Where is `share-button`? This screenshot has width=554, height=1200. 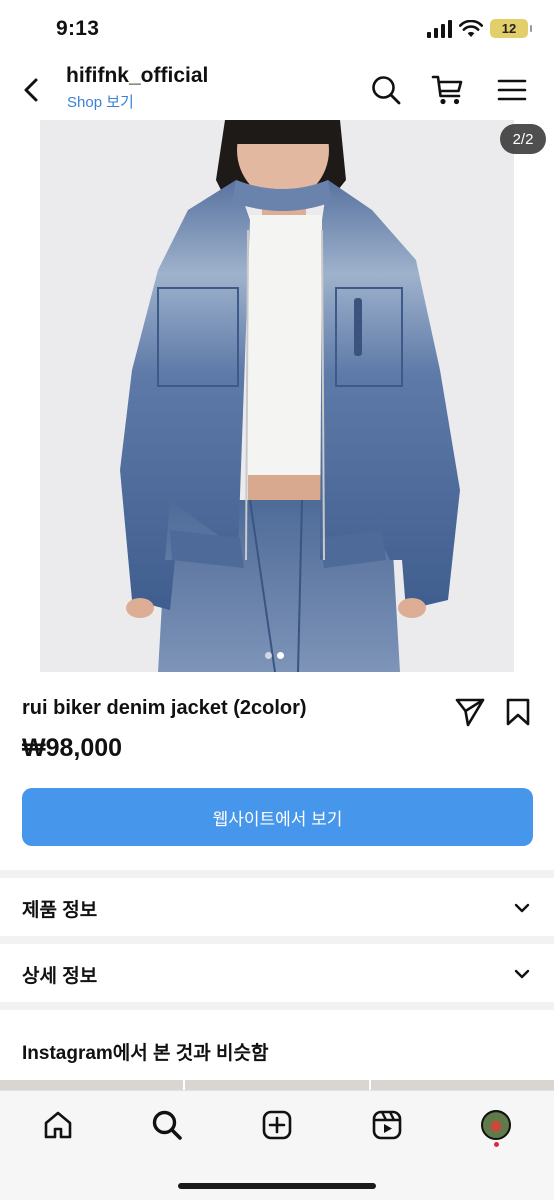
share-button is located at coordinates (470, 712).